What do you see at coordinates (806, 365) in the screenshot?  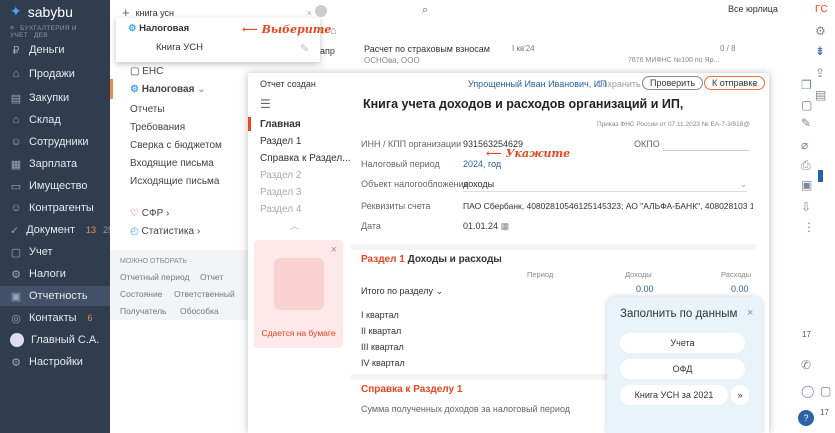 I see `phone-icon: ✆` at bounding box center [806, 365].